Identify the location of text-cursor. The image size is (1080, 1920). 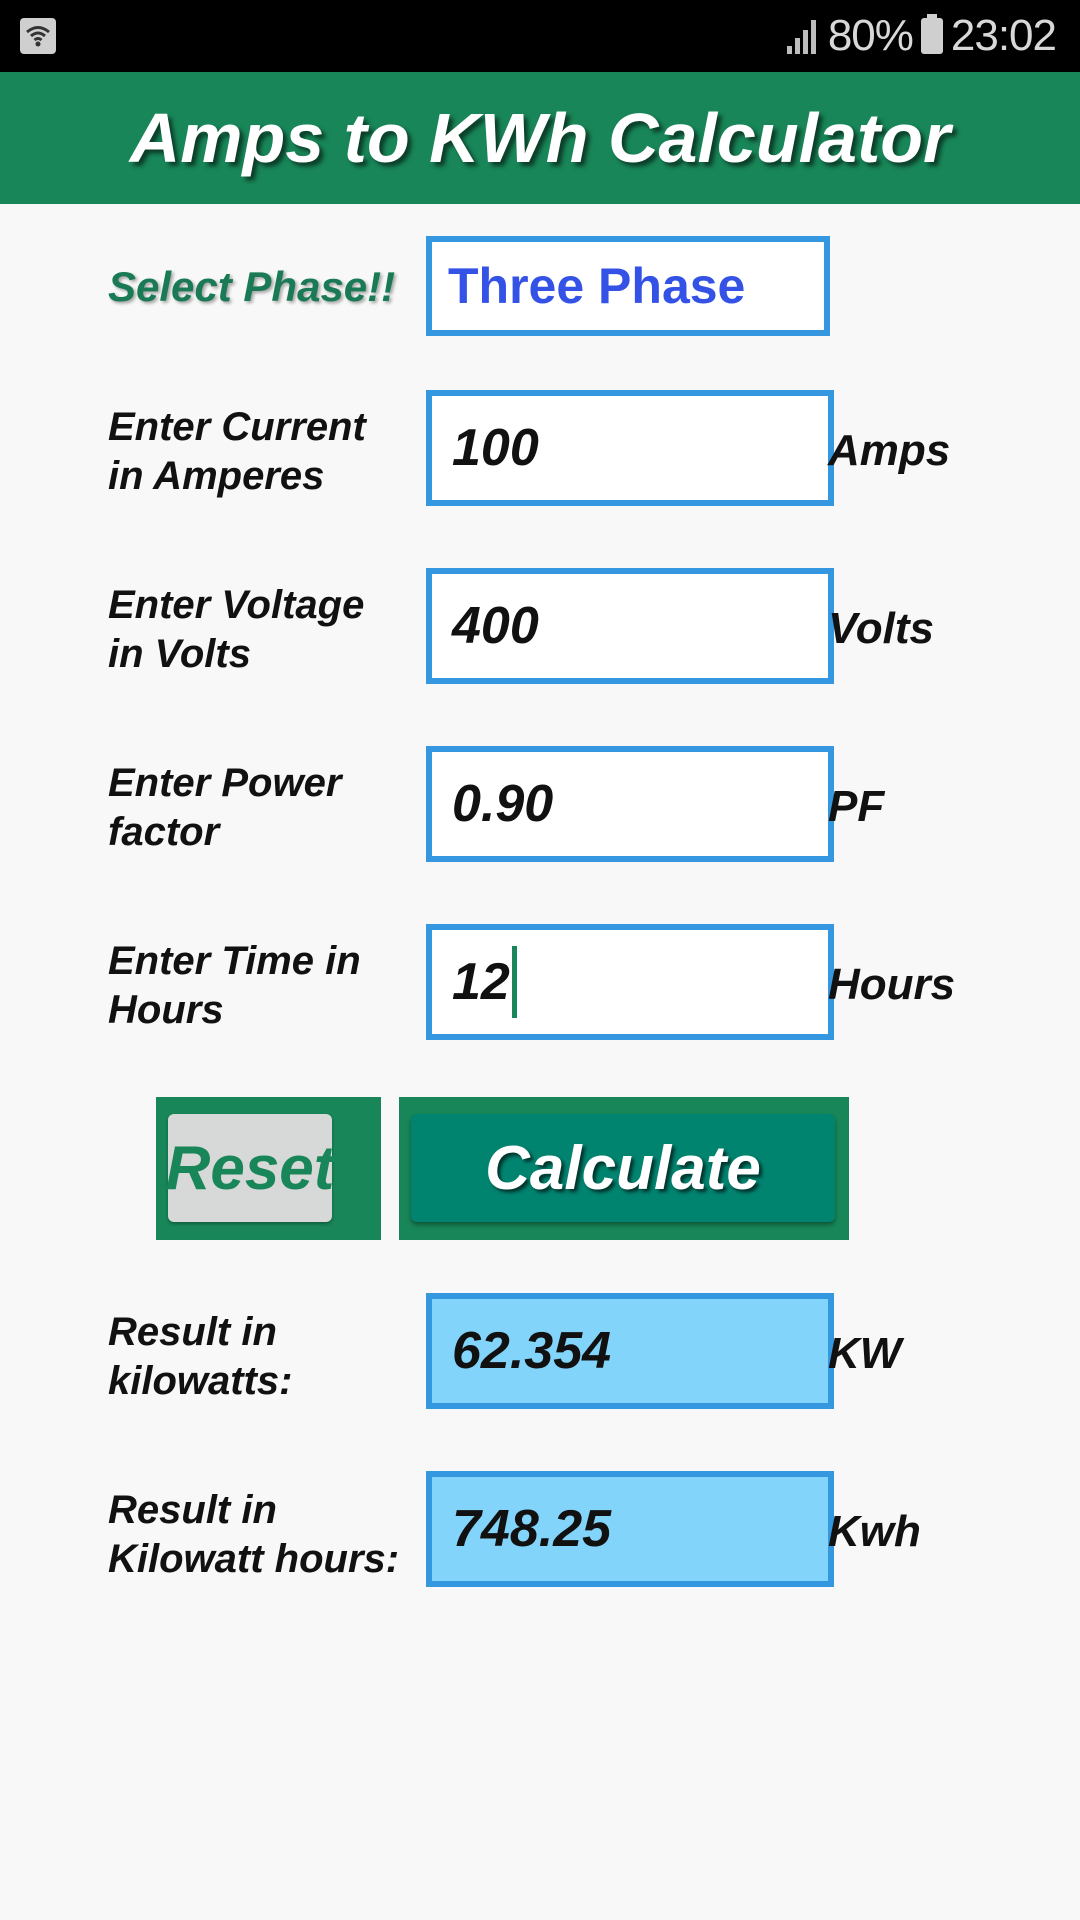
(514, 982).